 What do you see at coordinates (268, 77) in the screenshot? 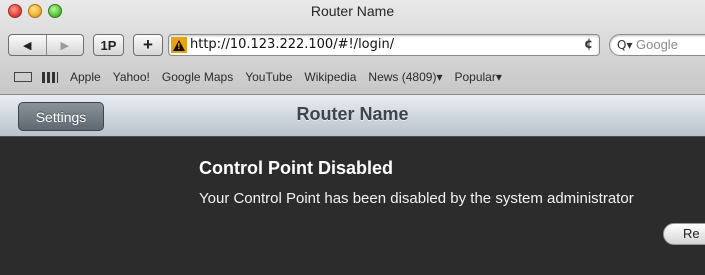
I see `bookmark-youtube: YouTube` at bounding box center [268, 77].